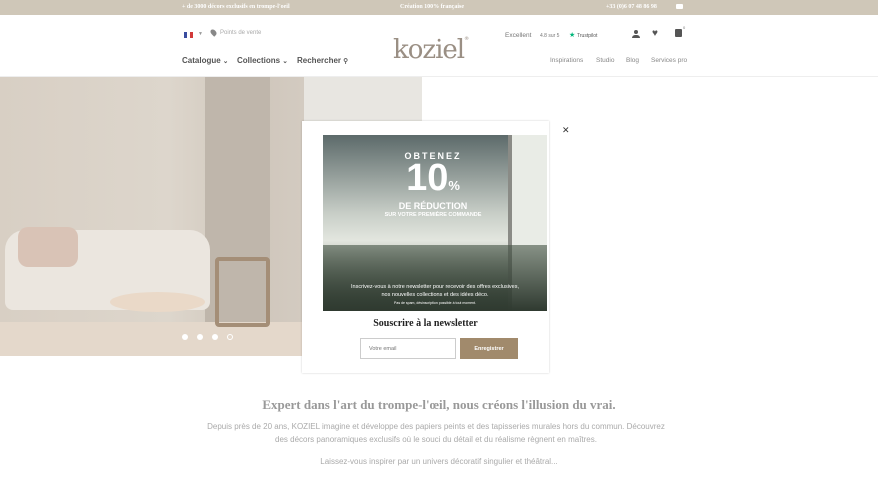  Describe the element at coordinates (433, 215) in the screenshot. I see `promo-line3: SUR VOTRE PREMIÈRE COMMANDE` at that location.